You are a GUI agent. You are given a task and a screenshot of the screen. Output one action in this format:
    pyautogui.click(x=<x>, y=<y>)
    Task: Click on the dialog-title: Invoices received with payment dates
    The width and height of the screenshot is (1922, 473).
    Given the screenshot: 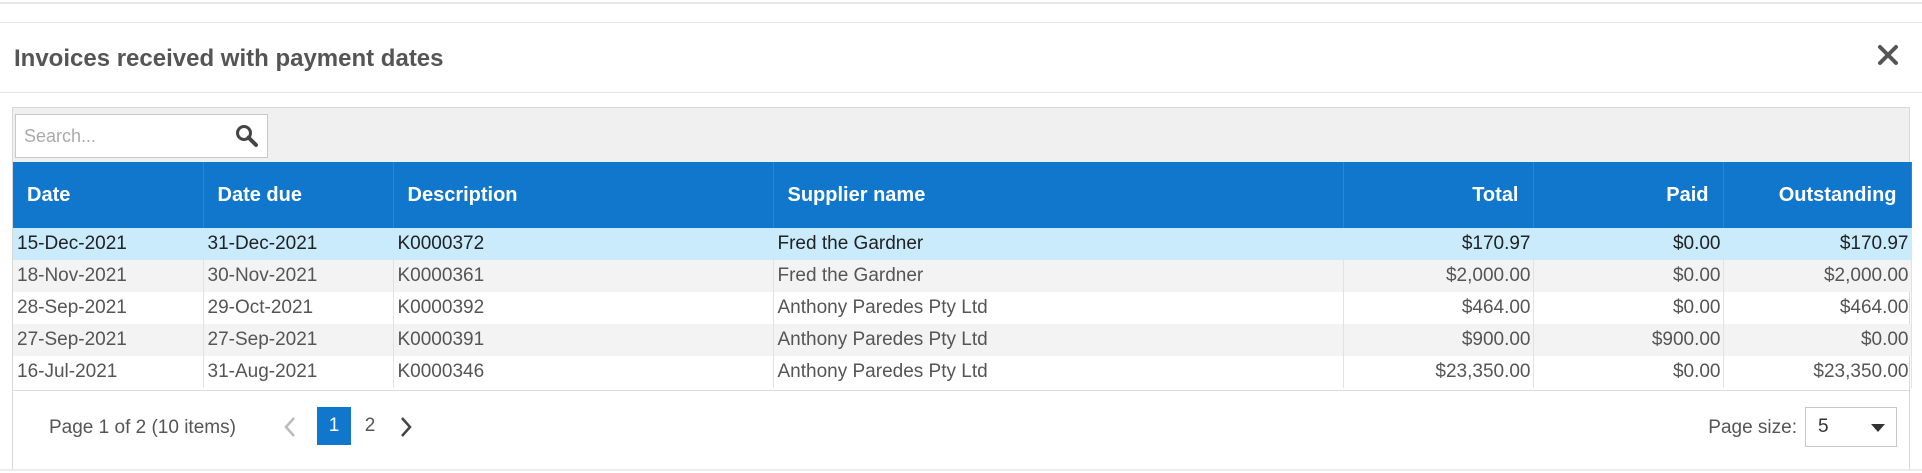 What is the action you would take?
    pyautogui.click(x=229, y=58)
    